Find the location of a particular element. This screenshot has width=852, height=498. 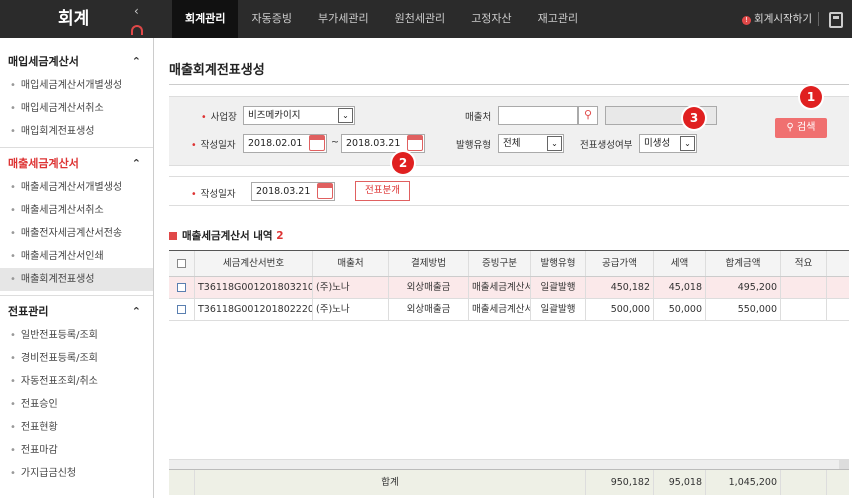

sidebar-section-label: 매입세금계산서 is located at coordinates (43, 61).